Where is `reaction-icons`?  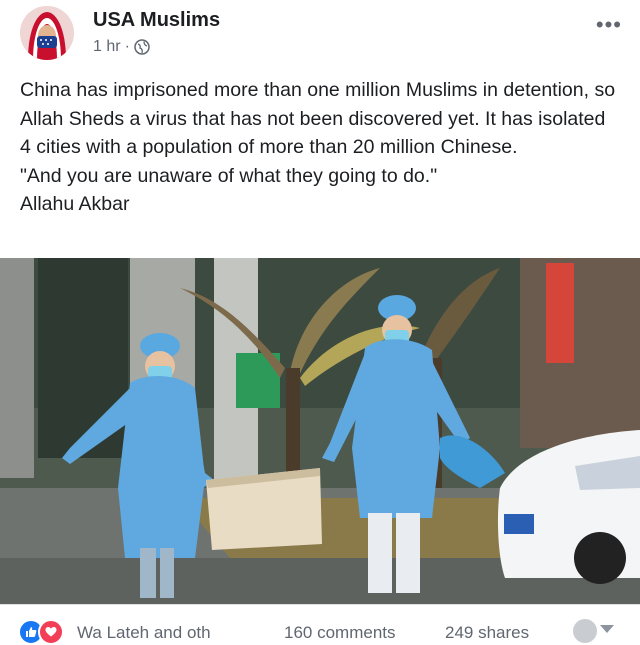
reaction-icons is located at coordinates (41, 632).